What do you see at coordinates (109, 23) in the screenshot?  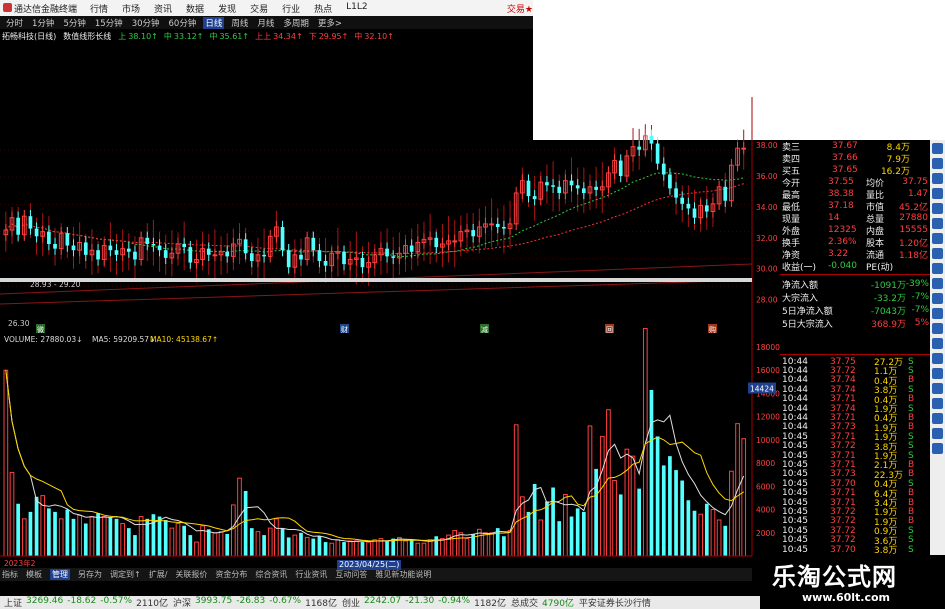 I see `period-button: 15分钟` at bounding box center [109, 23].